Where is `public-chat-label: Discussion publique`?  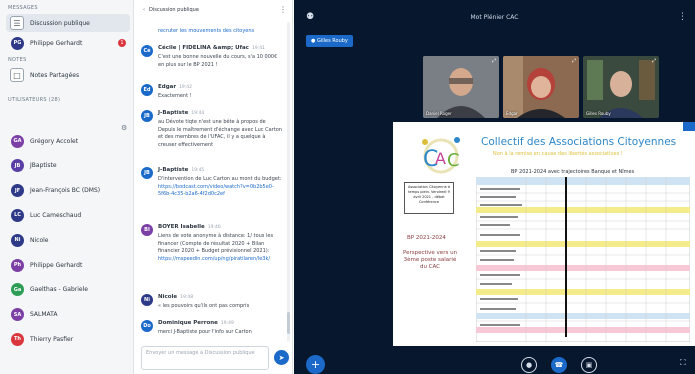
public-chat-label: Discussion publique is located at coordinates (60, 23).